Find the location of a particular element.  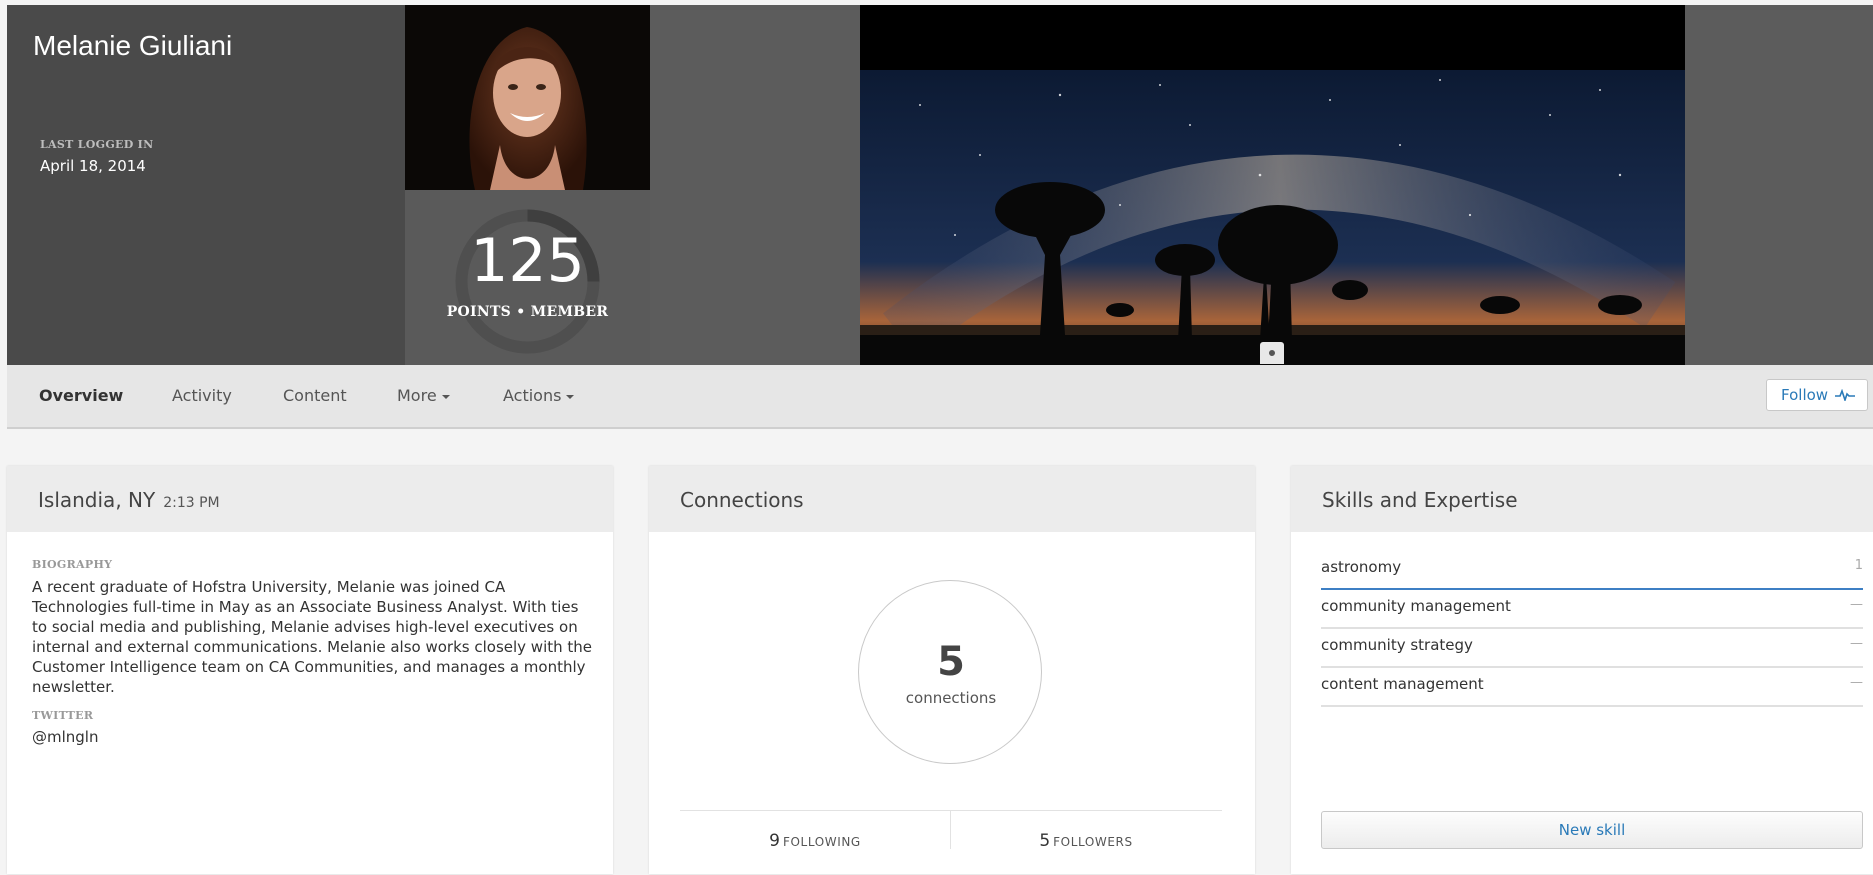

skill-name: astronomy is located at coordinates (1361, 567).